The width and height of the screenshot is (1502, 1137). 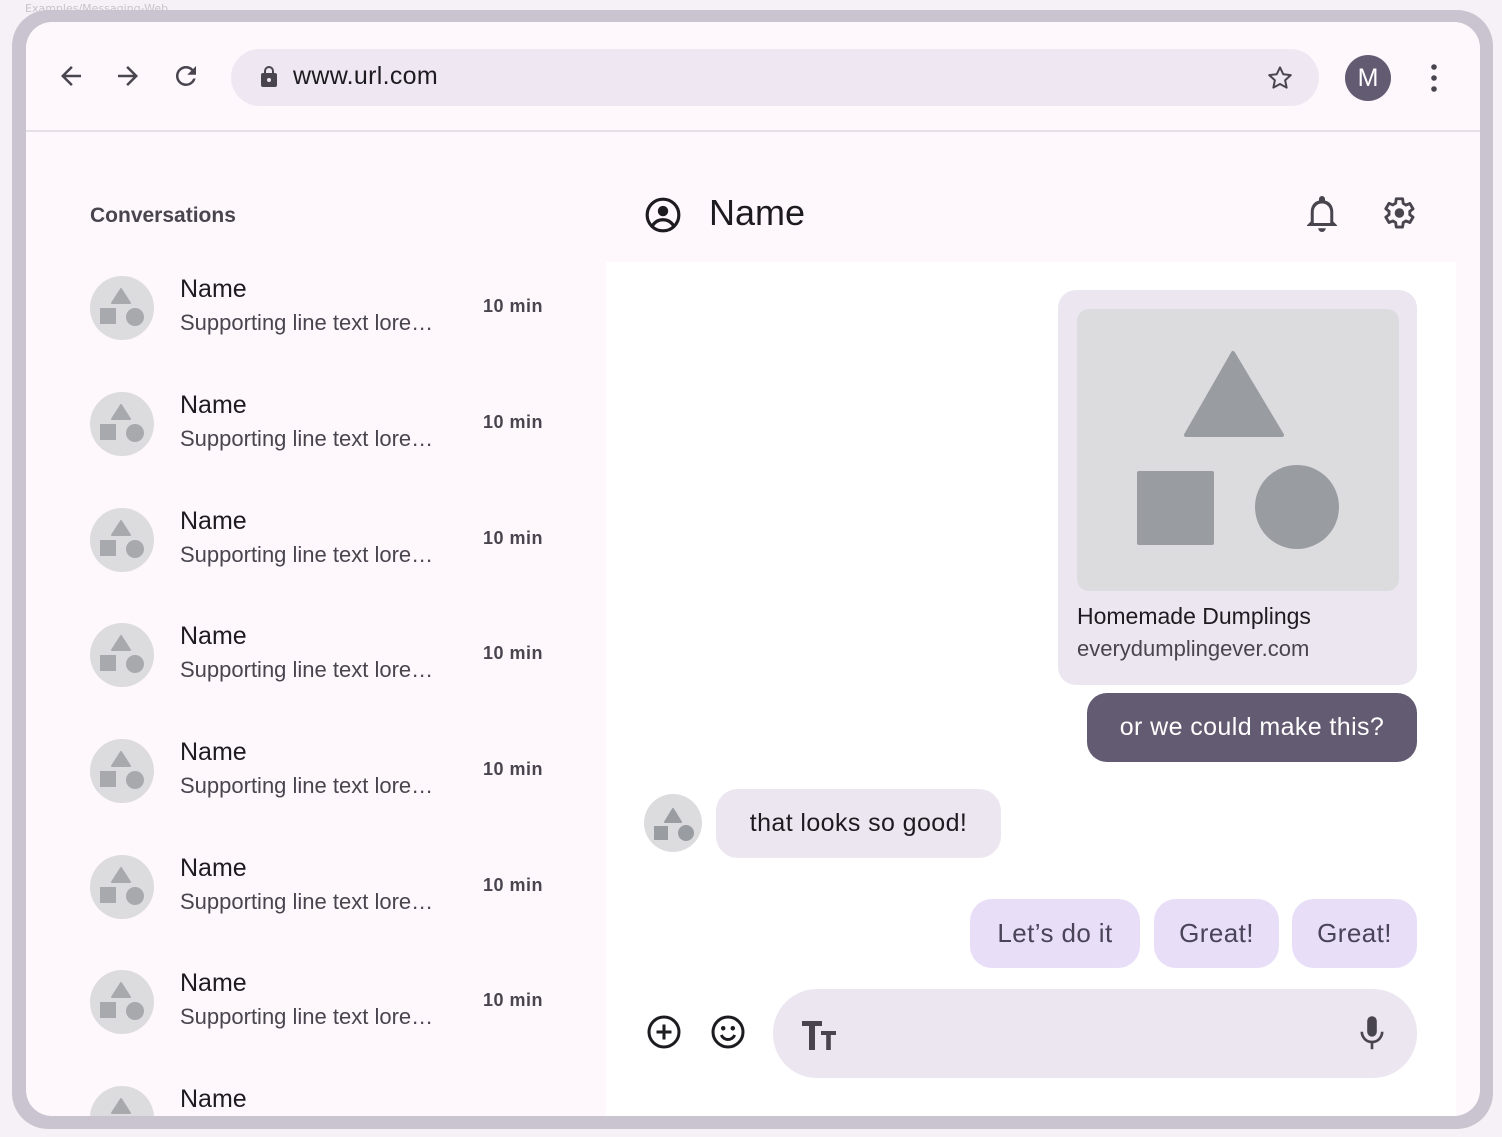 What do you see at coordinates (1031, 198) in the screenshot?
I see `chat-header: Name` at bounding box center [1031, 198].